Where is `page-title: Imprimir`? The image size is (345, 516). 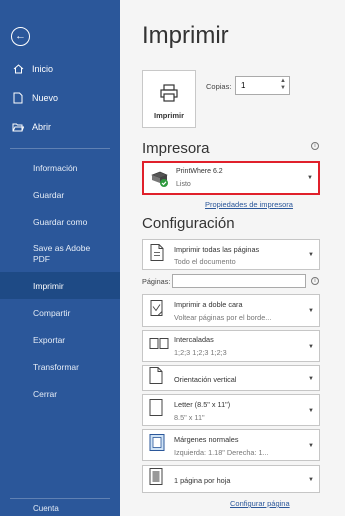
page-title: Imprimir is located at coordinates (185, 35).